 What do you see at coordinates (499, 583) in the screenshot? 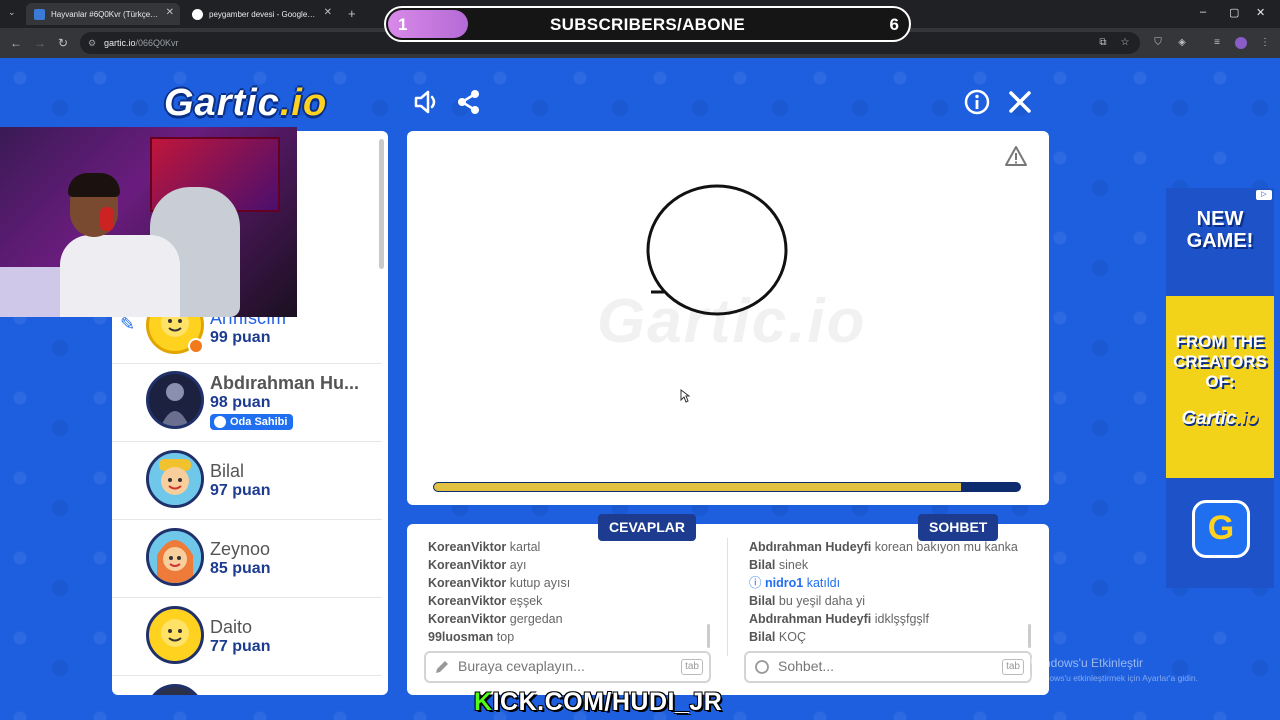
I see `answer-line: KoreanViktor kutup ayısı` at bounding box center [499, 583].